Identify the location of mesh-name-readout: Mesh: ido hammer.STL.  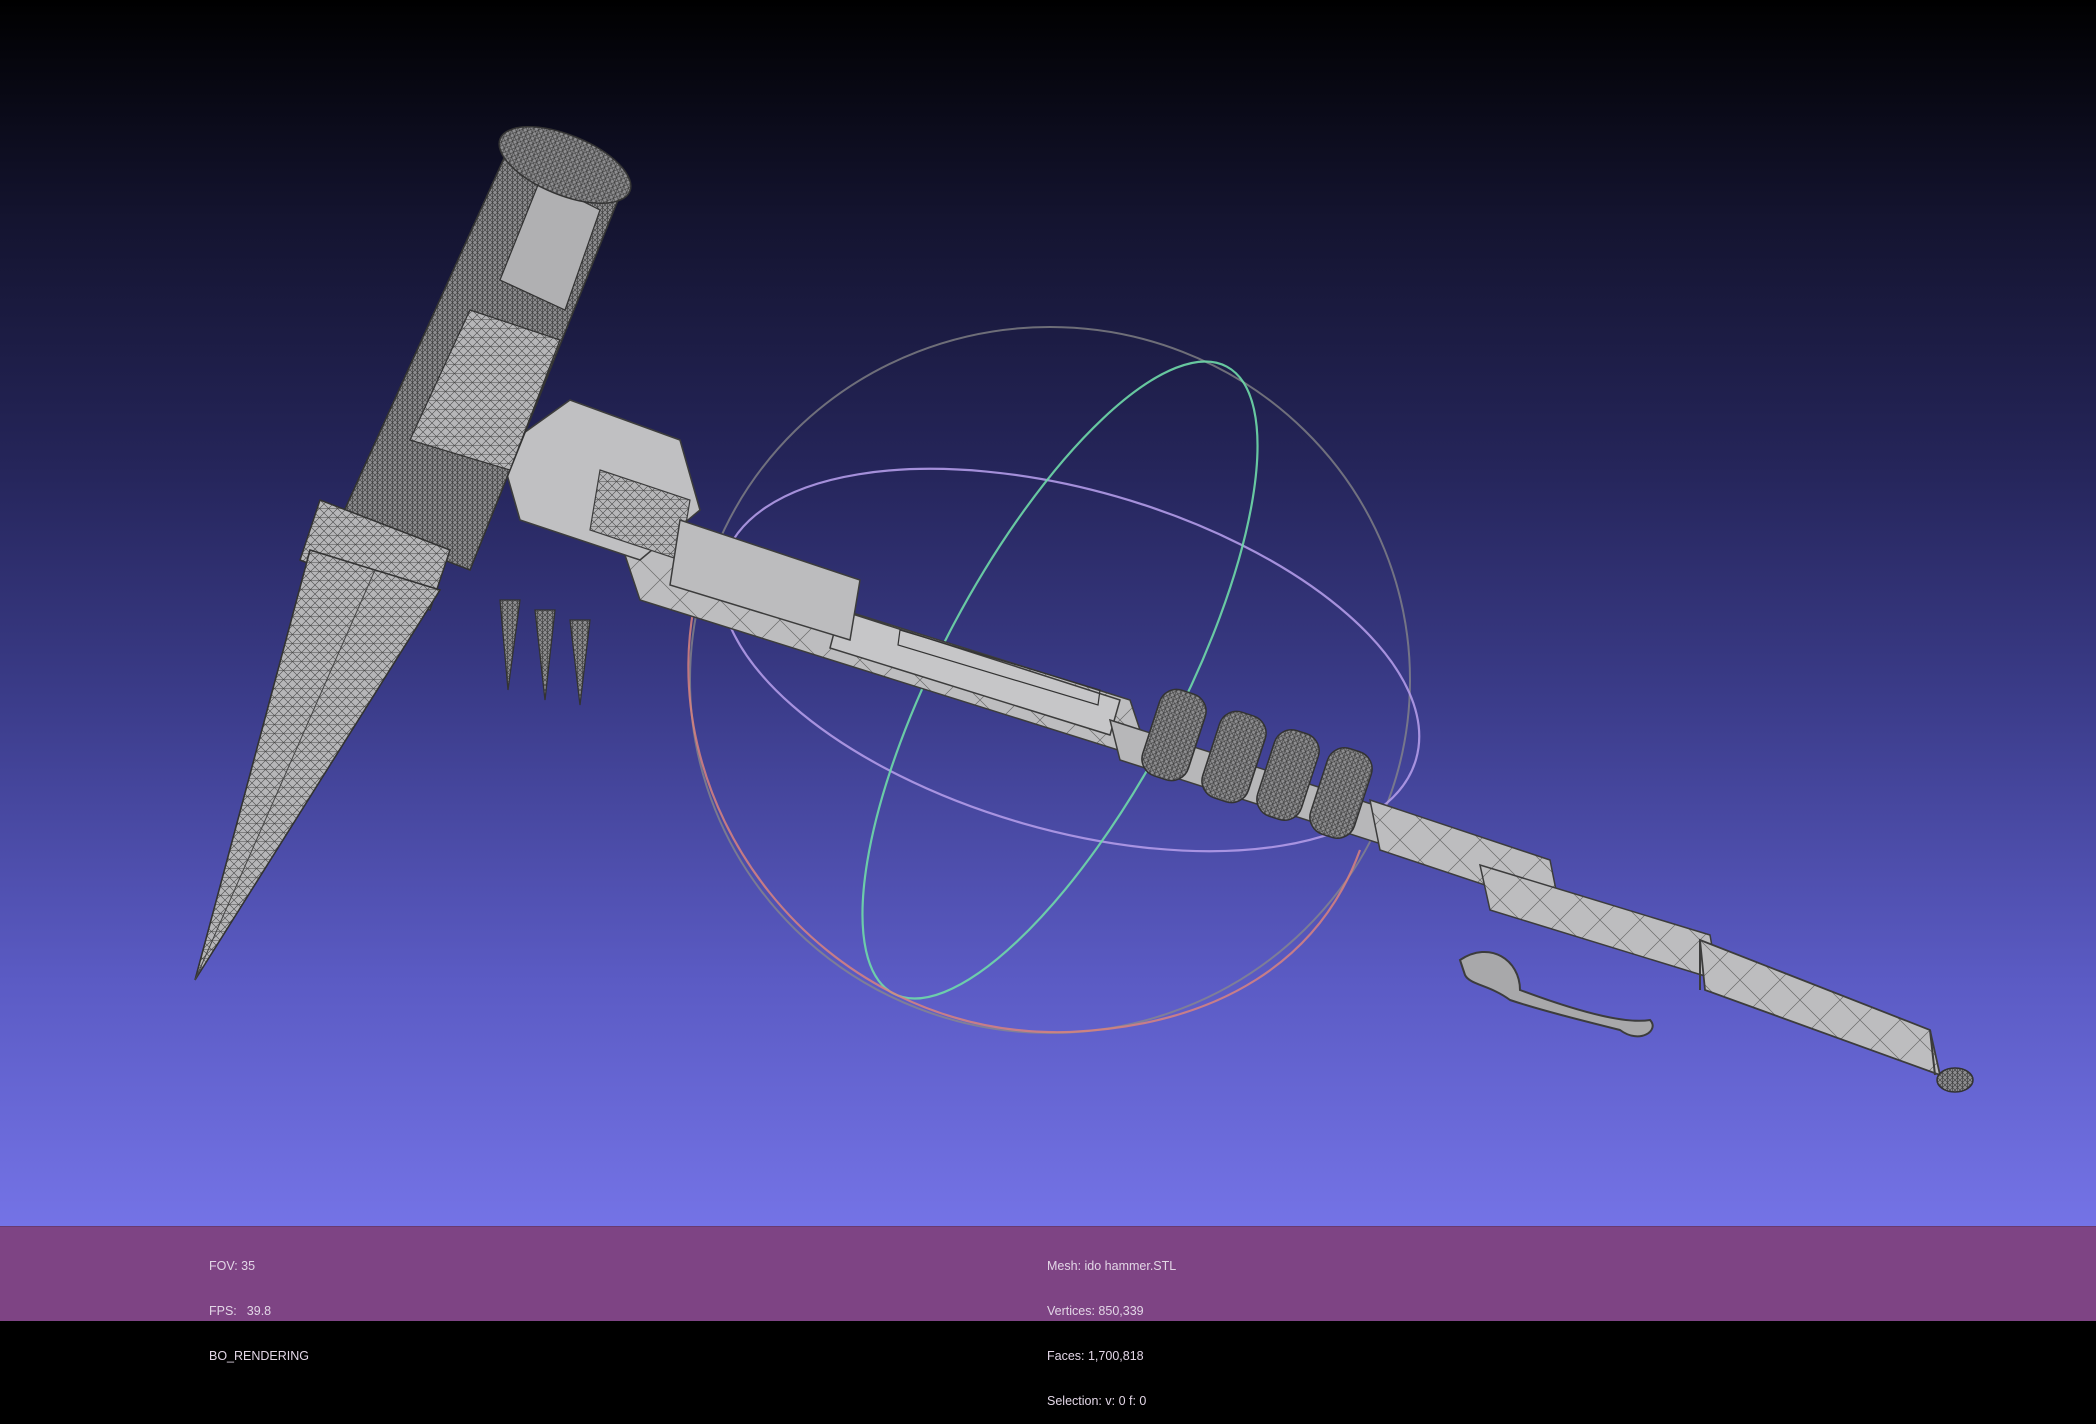
(1112, 1266).